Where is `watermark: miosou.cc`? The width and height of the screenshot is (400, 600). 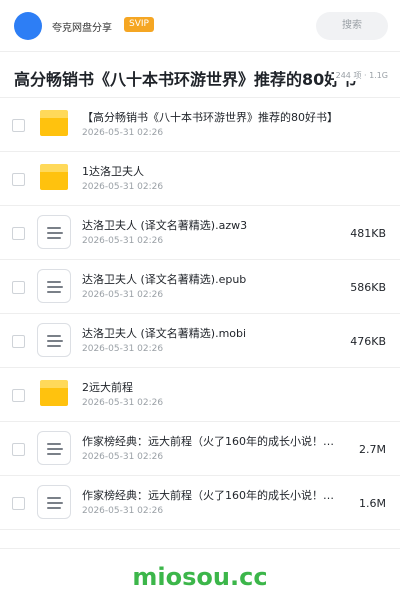
watermark: miosou.cc is located at coordinates (200, 577).